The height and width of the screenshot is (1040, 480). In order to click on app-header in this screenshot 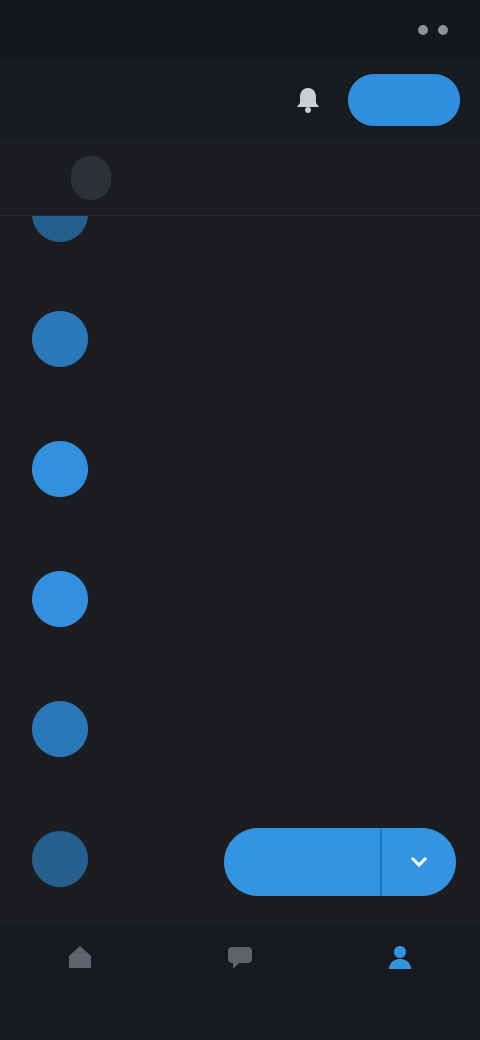, I will do `click(240, 100)`.